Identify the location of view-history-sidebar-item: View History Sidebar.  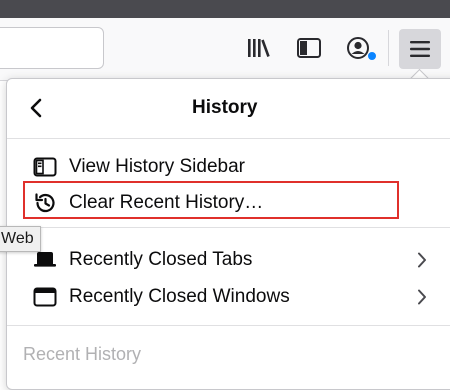
(235, 167).